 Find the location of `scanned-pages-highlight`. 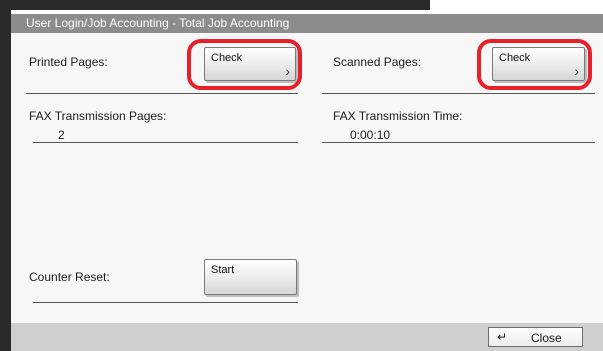

scanned-pages-highlight is located at coordinates (534, 64).